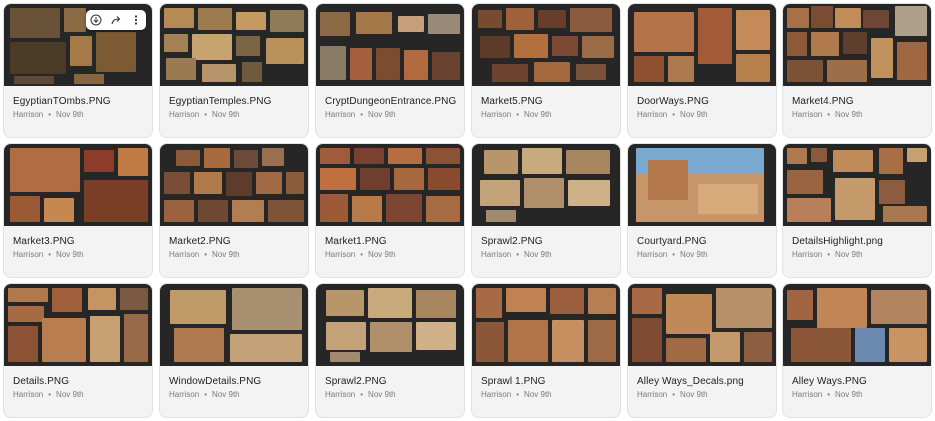 The image size is (935, 421). Describe the element at coordinates (690, 381) in the screenshot. I see `file-name: Alley Ways_Decals.png` at that location.